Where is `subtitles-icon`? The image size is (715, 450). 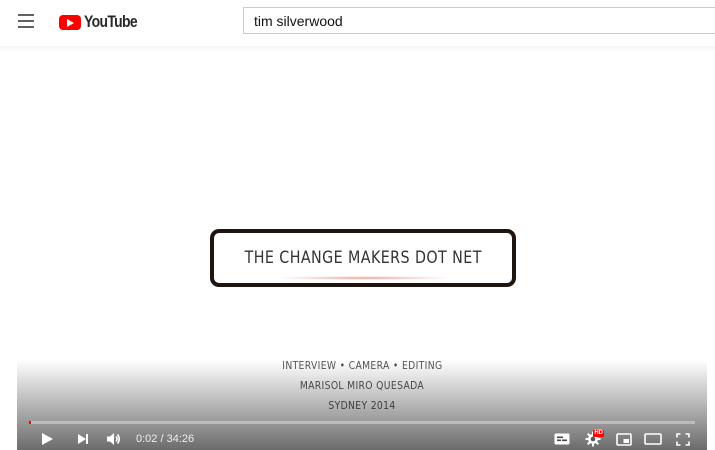
subtitles-icon is located at coordinates (562, 439).